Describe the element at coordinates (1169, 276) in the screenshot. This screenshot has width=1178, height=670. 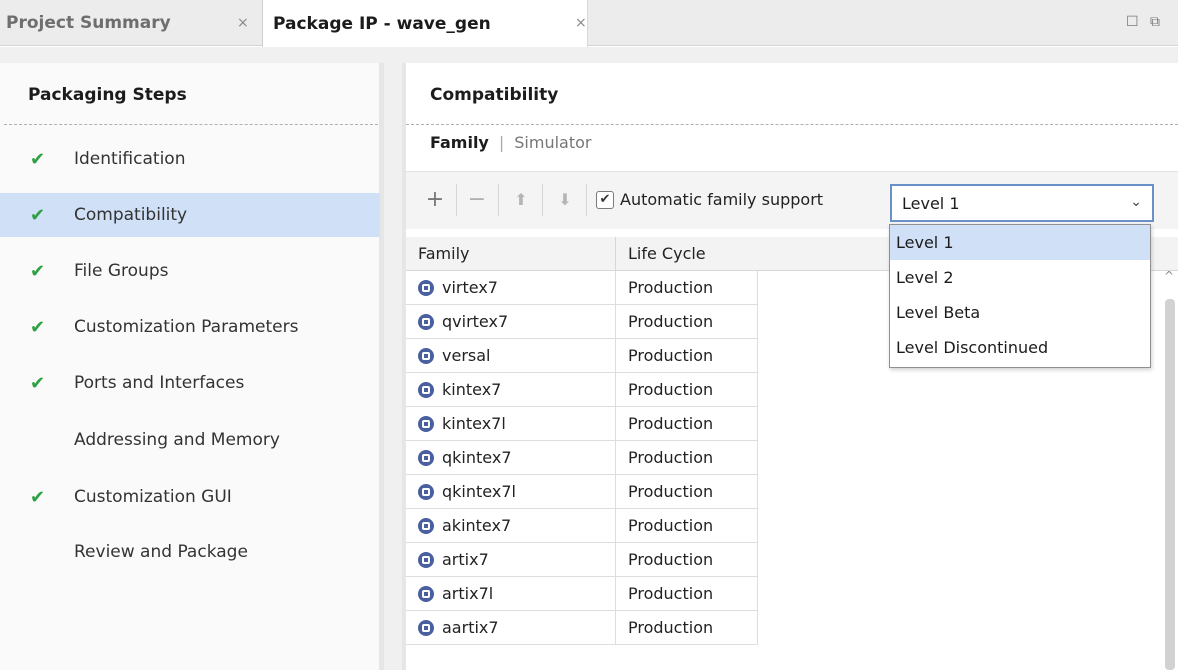
I see `scroll-up-icon: ^` at that location.